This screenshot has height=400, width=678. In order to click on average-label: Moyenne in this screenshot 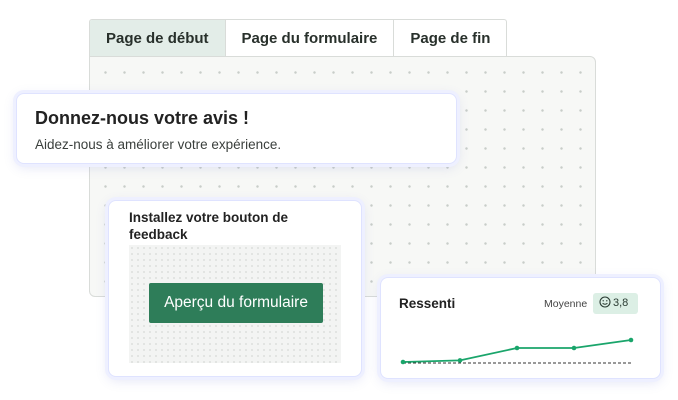, I will do `click(566, 304)`.